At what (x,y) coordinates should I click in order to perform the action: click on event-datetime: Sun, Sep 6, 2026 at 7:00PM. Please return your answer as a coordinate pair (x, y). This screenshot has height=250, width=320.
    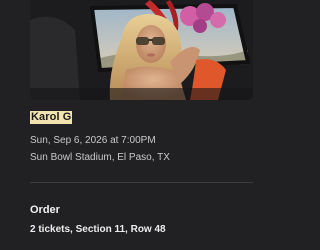
    Looking at the image, I should click on (93, 140).